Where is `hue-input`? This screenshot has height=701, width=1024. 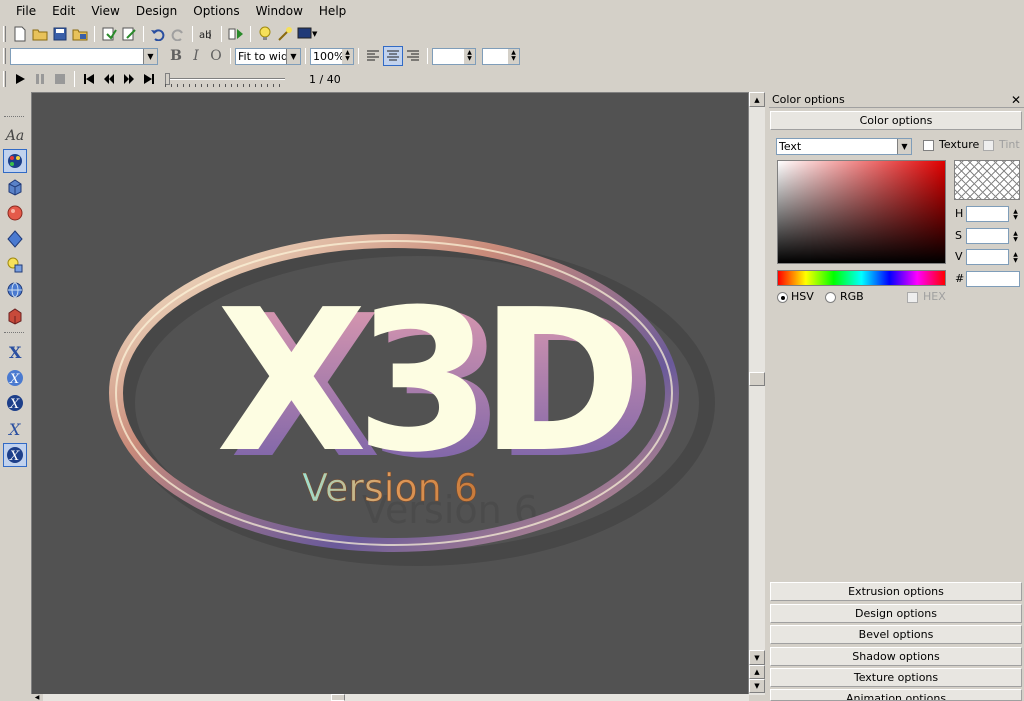 hue-input is located at coordinates (987, 214).